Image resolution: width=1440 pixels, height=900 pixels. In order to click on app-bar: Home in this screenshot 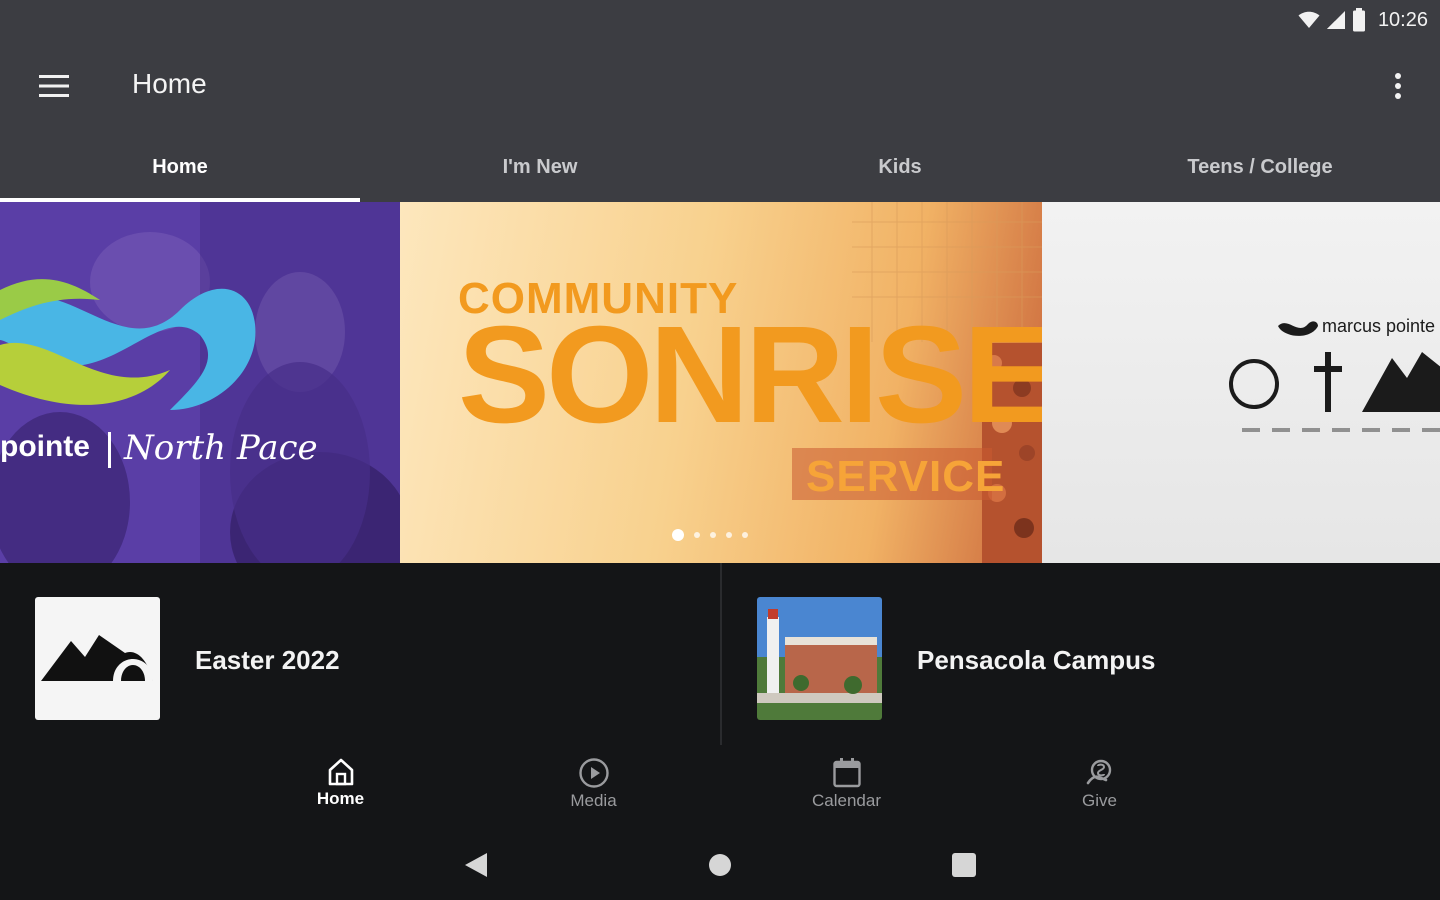, I will do `click(720, 86)`.